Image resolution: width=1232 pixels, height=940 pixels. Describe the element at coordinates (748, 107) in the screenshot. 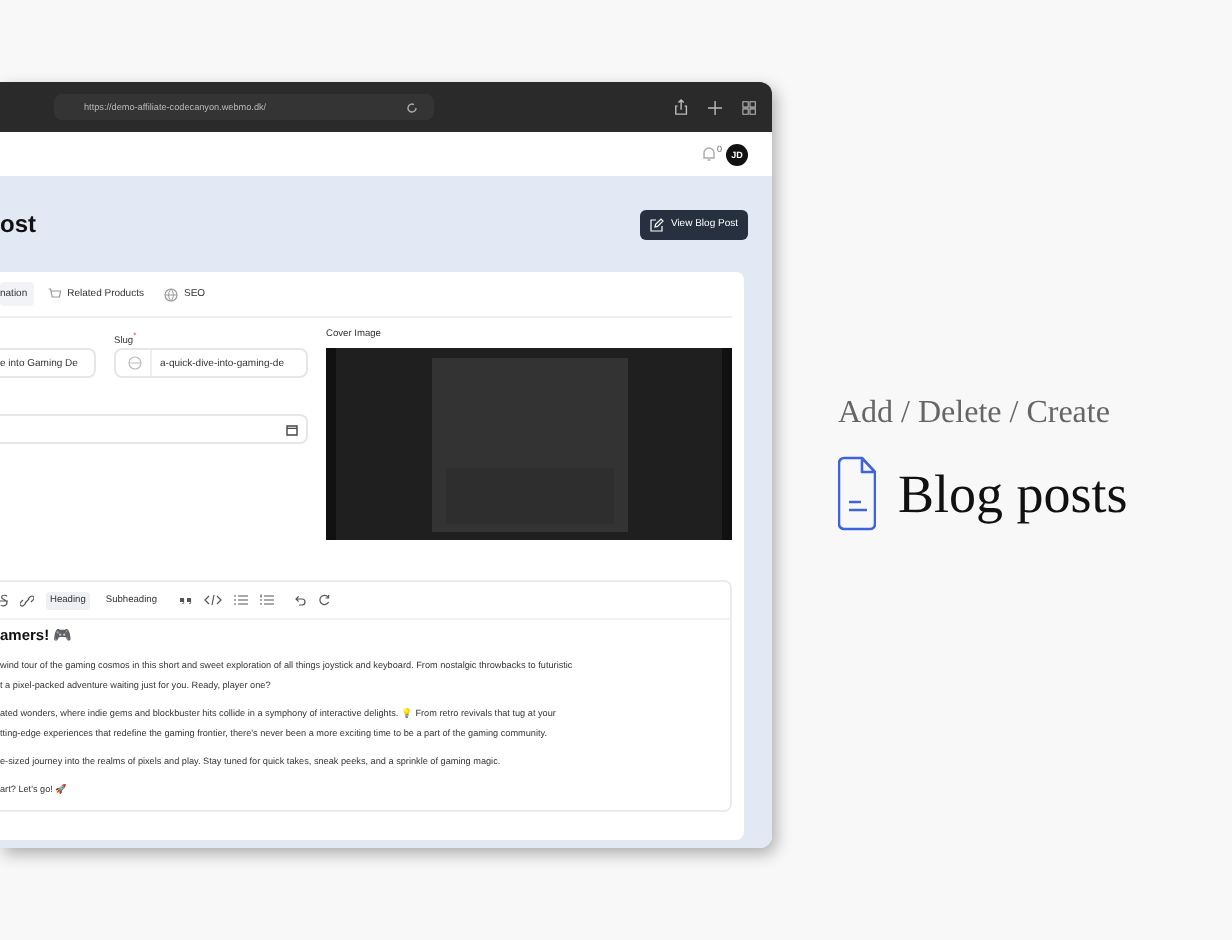

I see `tabs-grid-icon` at that location.